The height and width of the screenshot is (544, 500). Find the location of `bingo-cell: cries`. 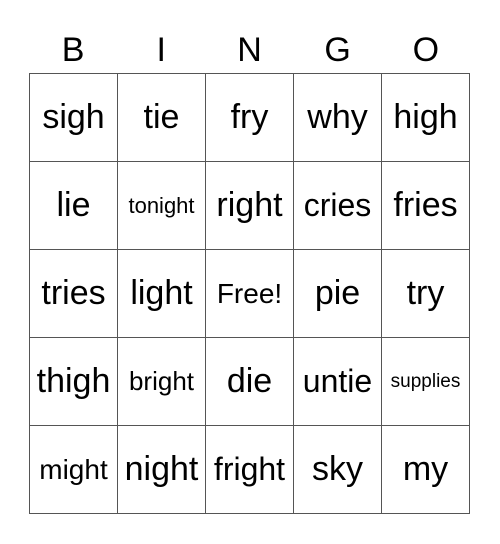

bingo-cell: cries is located at coordinates (338, 206).